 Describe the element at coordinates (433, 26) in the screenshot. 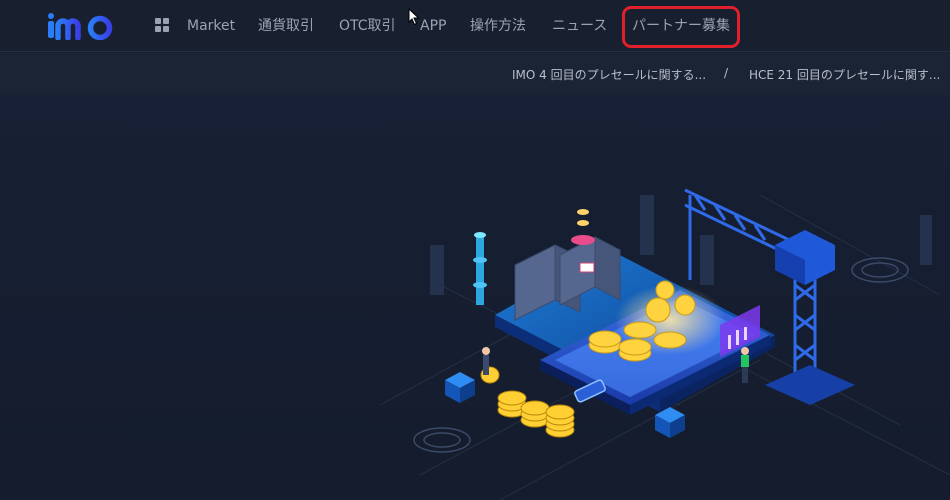

I see `nav-app: APP` at that location.